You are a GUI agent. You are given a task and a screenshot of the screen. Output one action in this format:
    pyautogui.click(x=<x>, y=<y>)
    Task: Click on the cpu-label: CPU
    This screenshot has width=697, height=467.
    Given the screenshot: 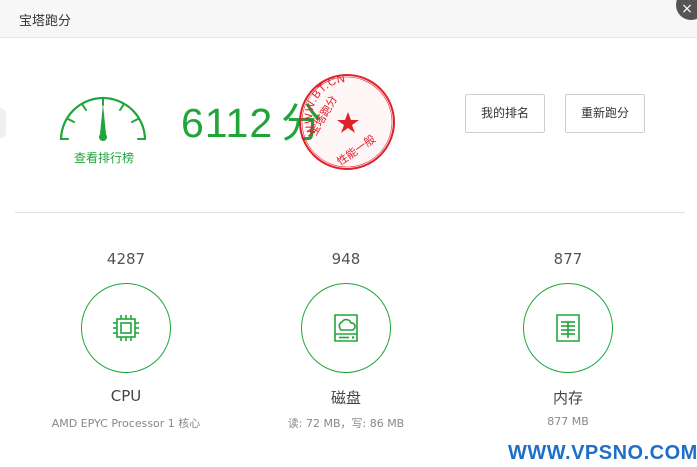 What is the action you would take?
    pyautogui.click(x=126, y=396)
    